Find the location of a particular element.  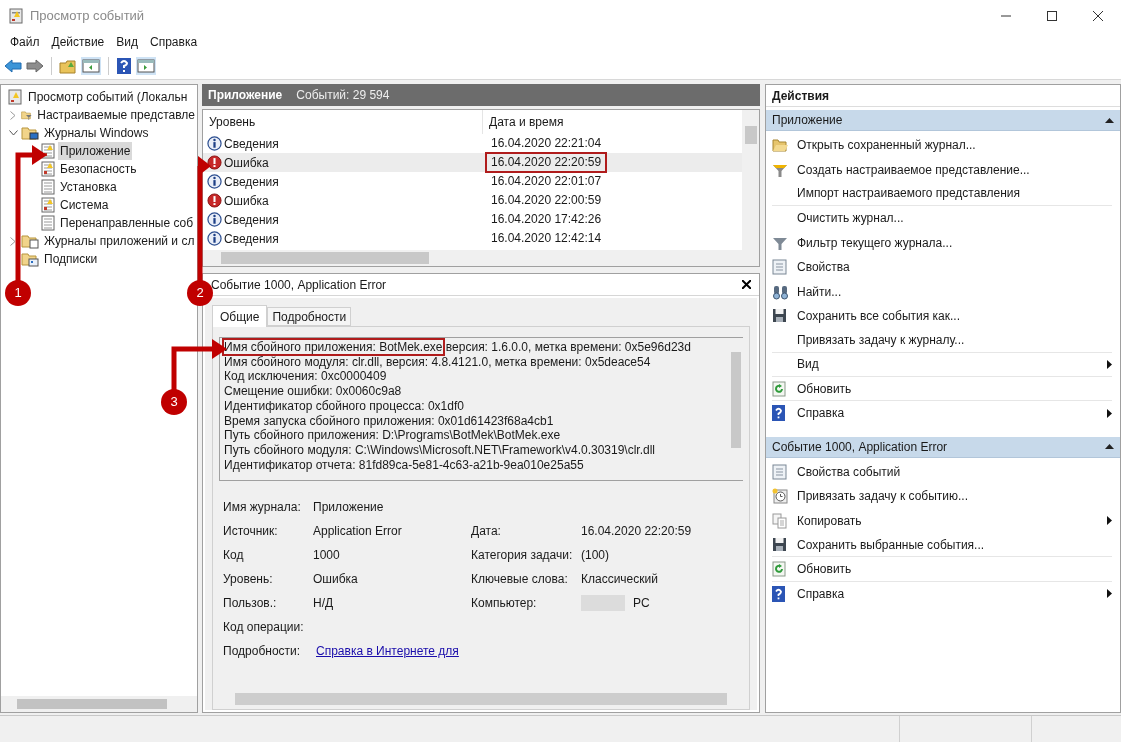

tab: Подробности is located at coordinates (309, 316).